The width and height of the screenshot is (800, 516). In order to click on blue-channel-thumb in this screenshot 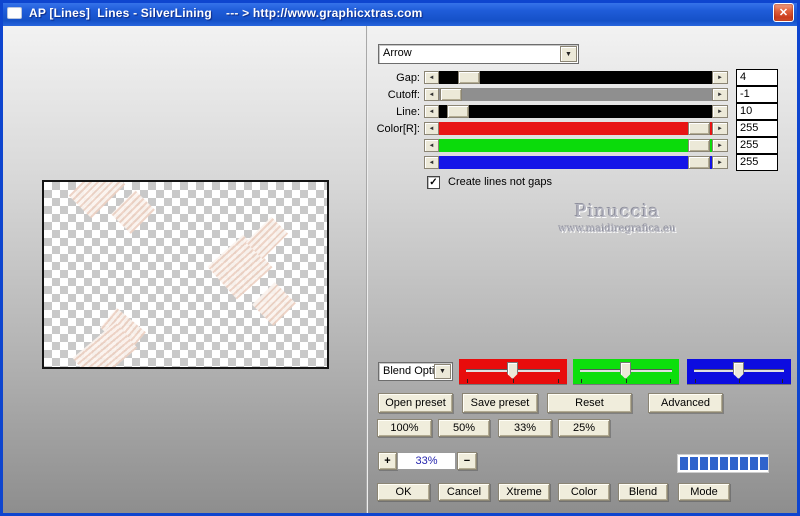, I will do `click(738, 370)`.